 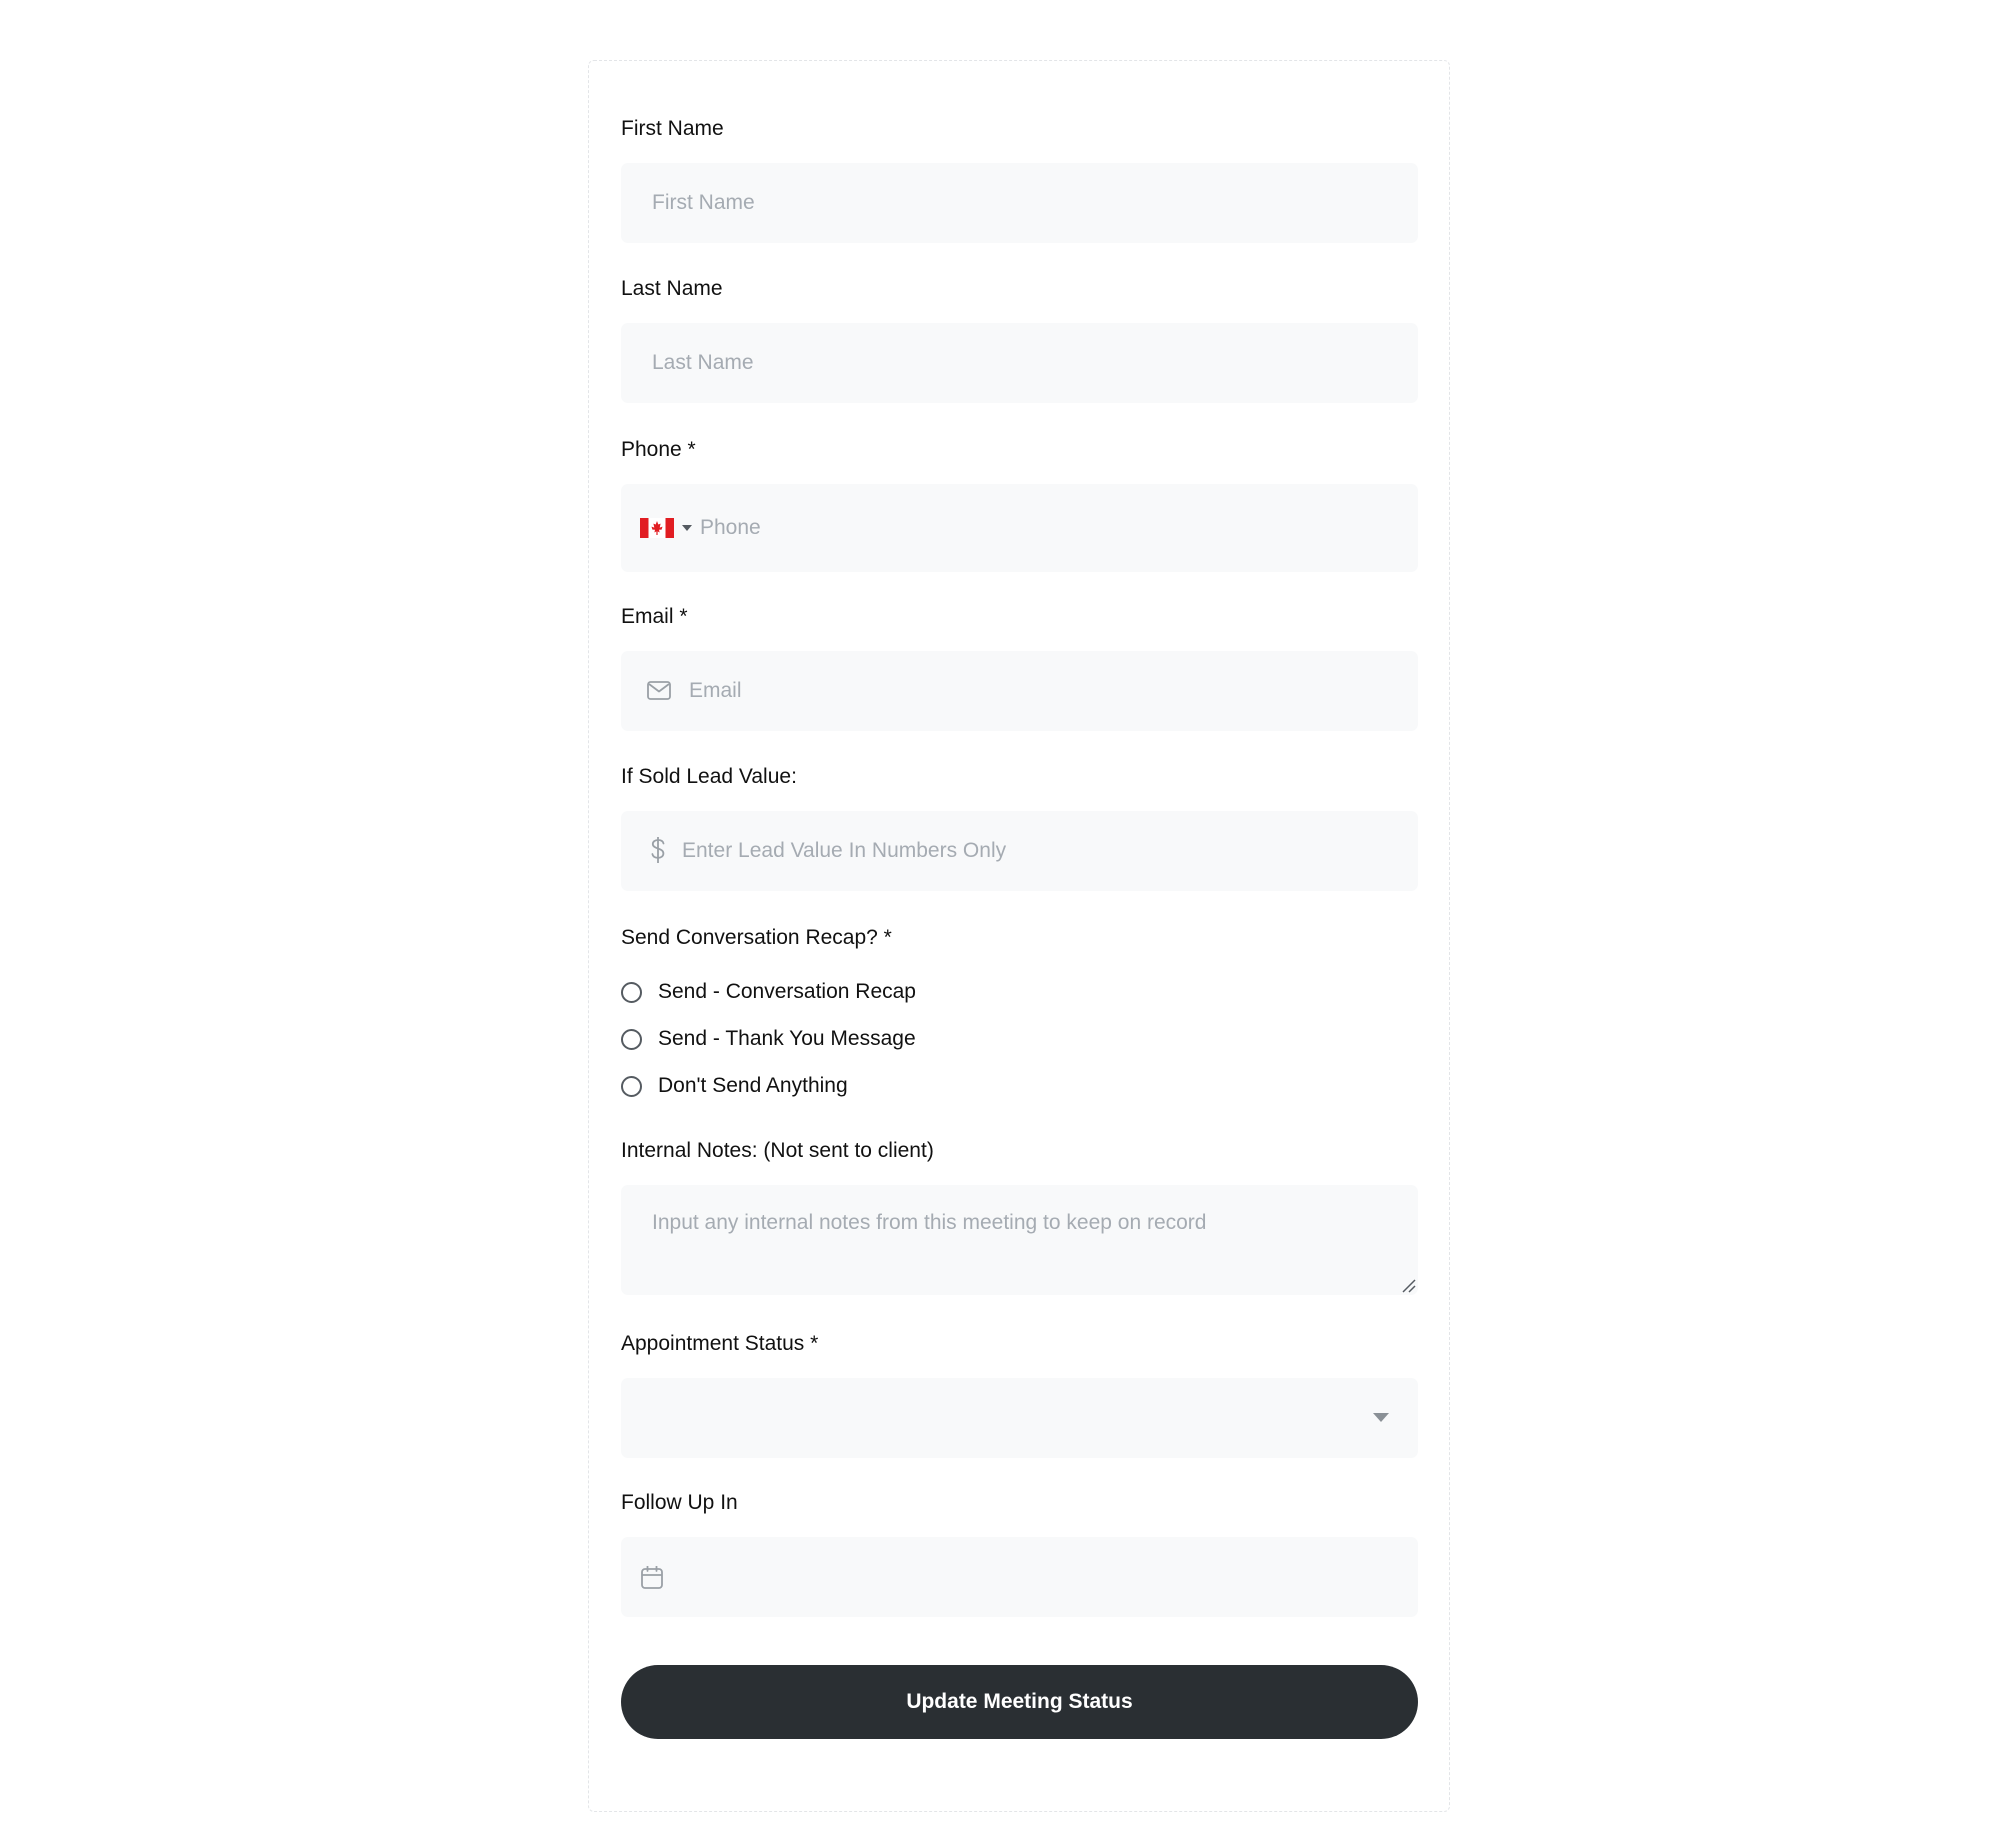 What do you see at coordinates (1019, 1702) in the screenshot?
I see `update-meeting-status-button: Update Meeting Status` at bounding box center [1019, 1702].